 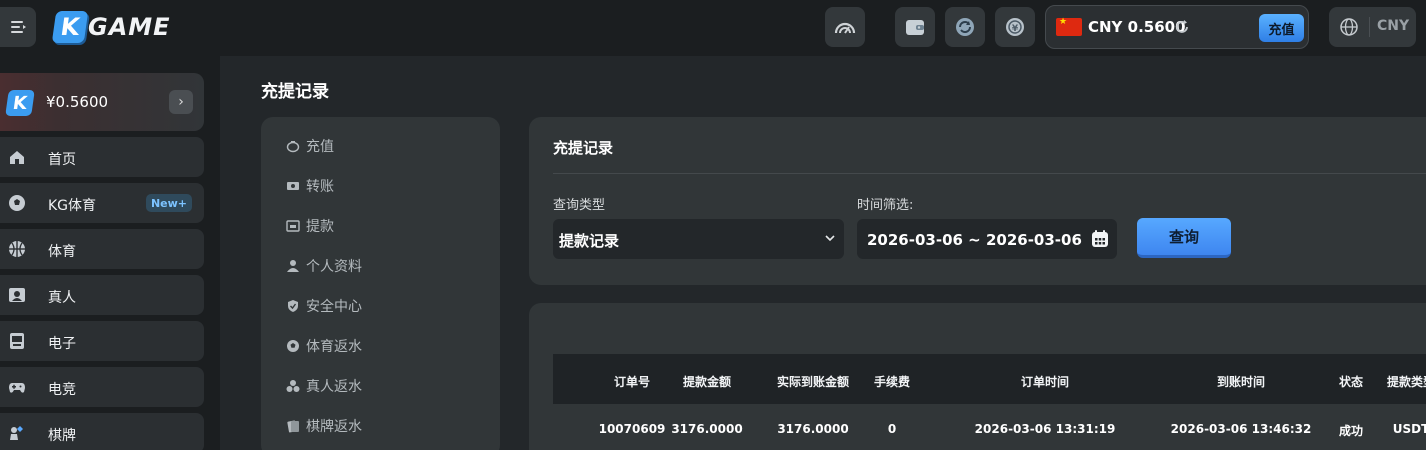 I want to click on date-range-value: 2026-03-06 ~ 2026-03-06, so click(x=974, y=240).